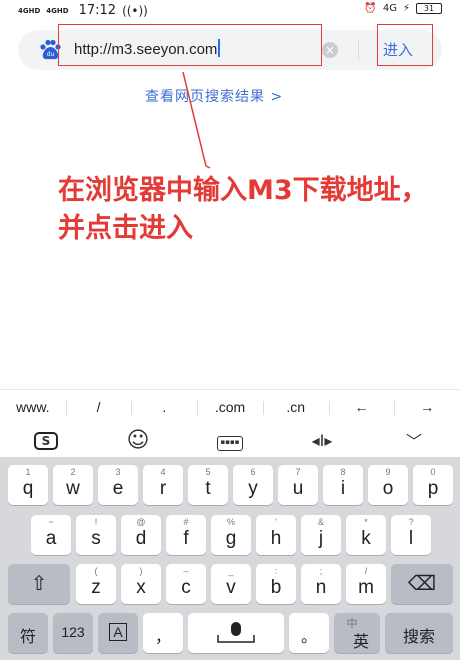 The height and width of the screenshot is (660, 460). I want to click on cursor-move-icon: ◂I▸, so click(322, 440).